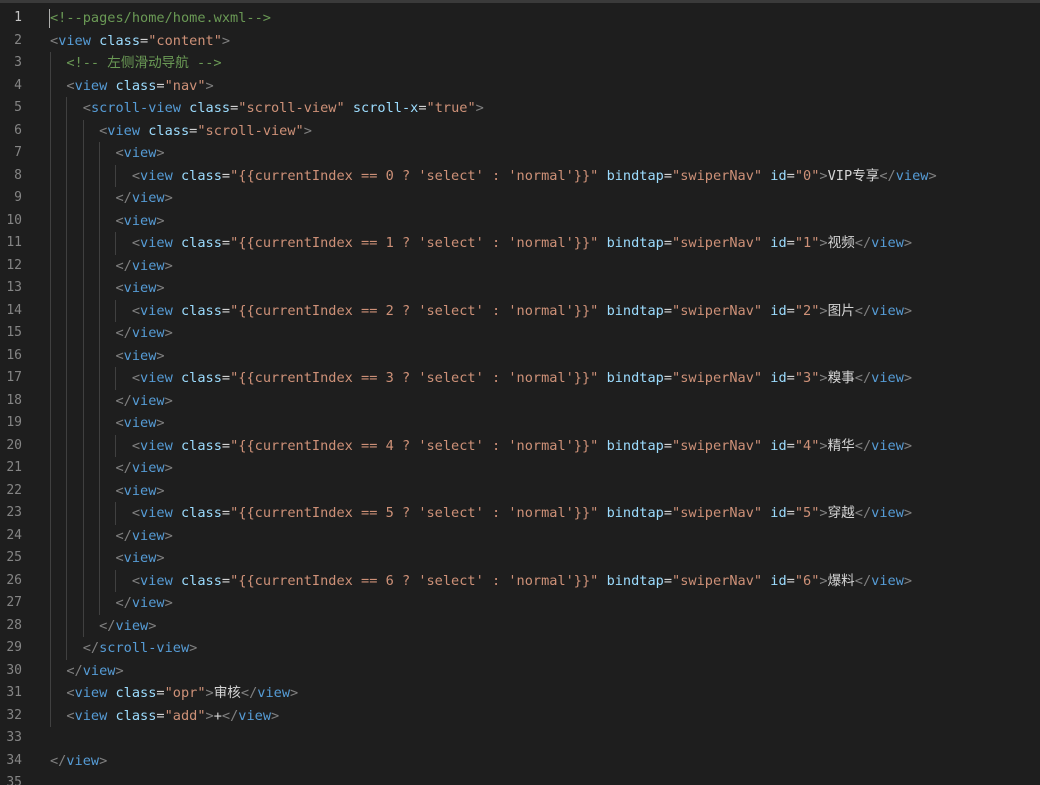  What do you see at coordinates (520, 41) in the screenshot?
I see `code-line: 2 <view class="content">` at bounding box center [520, 41].